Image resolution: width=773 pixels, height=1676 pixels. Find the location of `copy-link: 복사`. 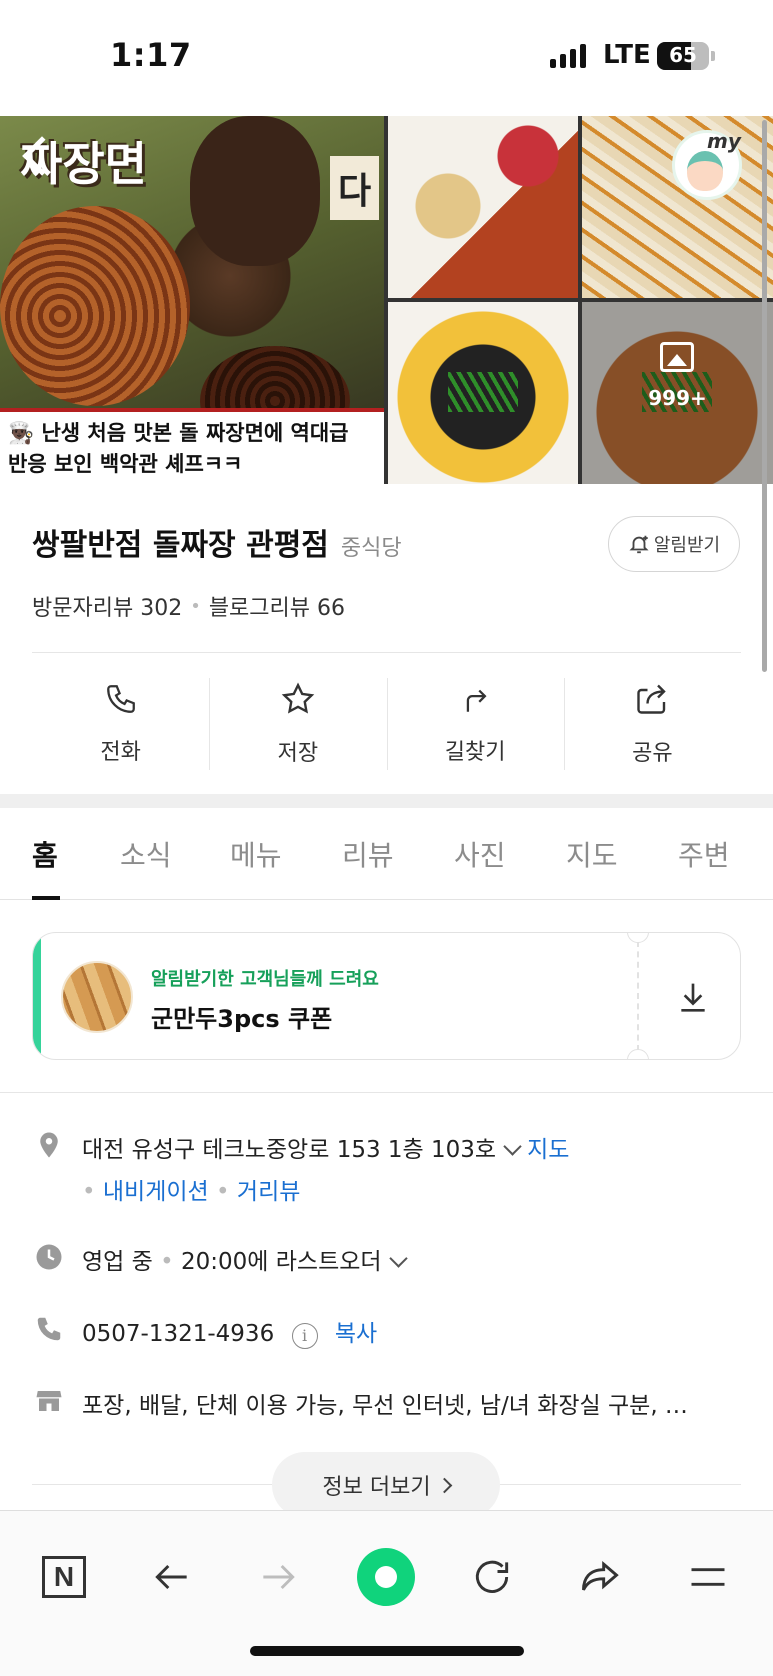

copy-link: 복사 is located at coordinates (356, 1334).